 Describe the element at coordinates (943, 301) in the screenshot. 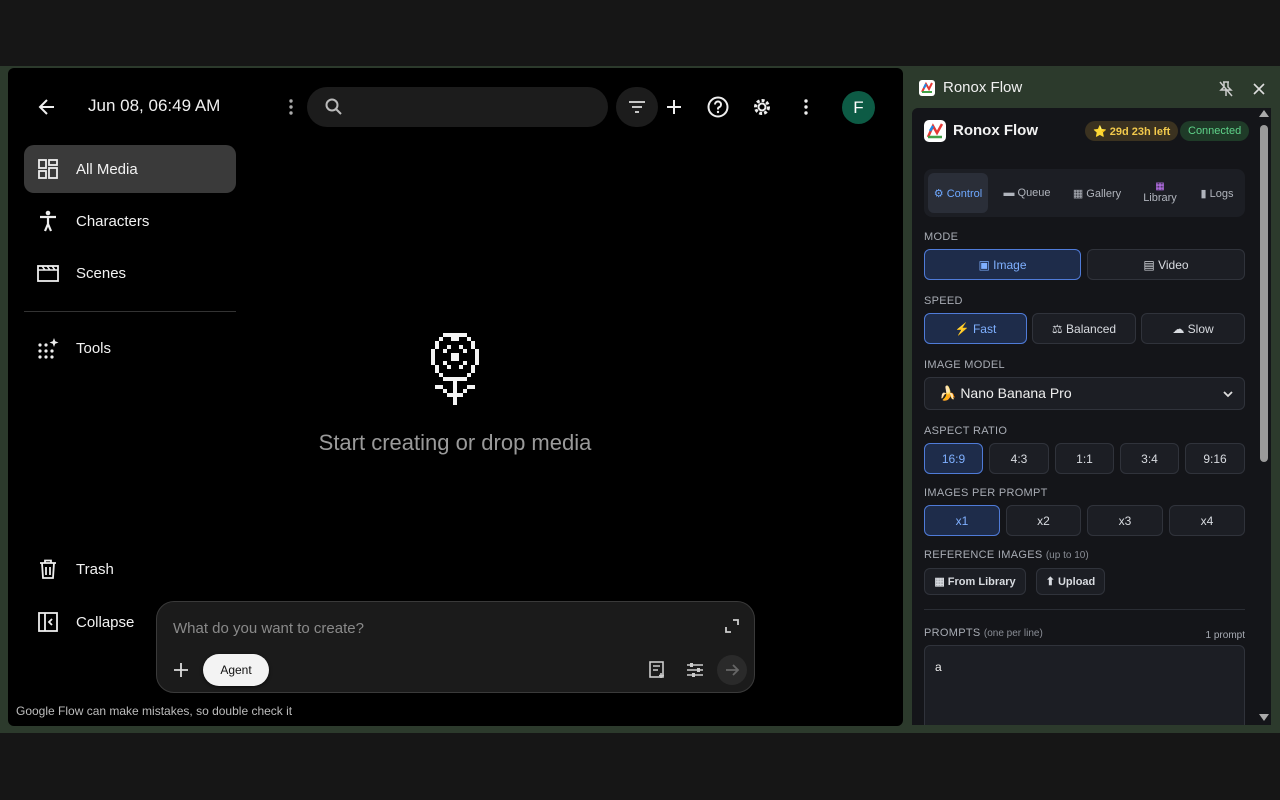

I see `speed-section-label: SPEED` at that location.